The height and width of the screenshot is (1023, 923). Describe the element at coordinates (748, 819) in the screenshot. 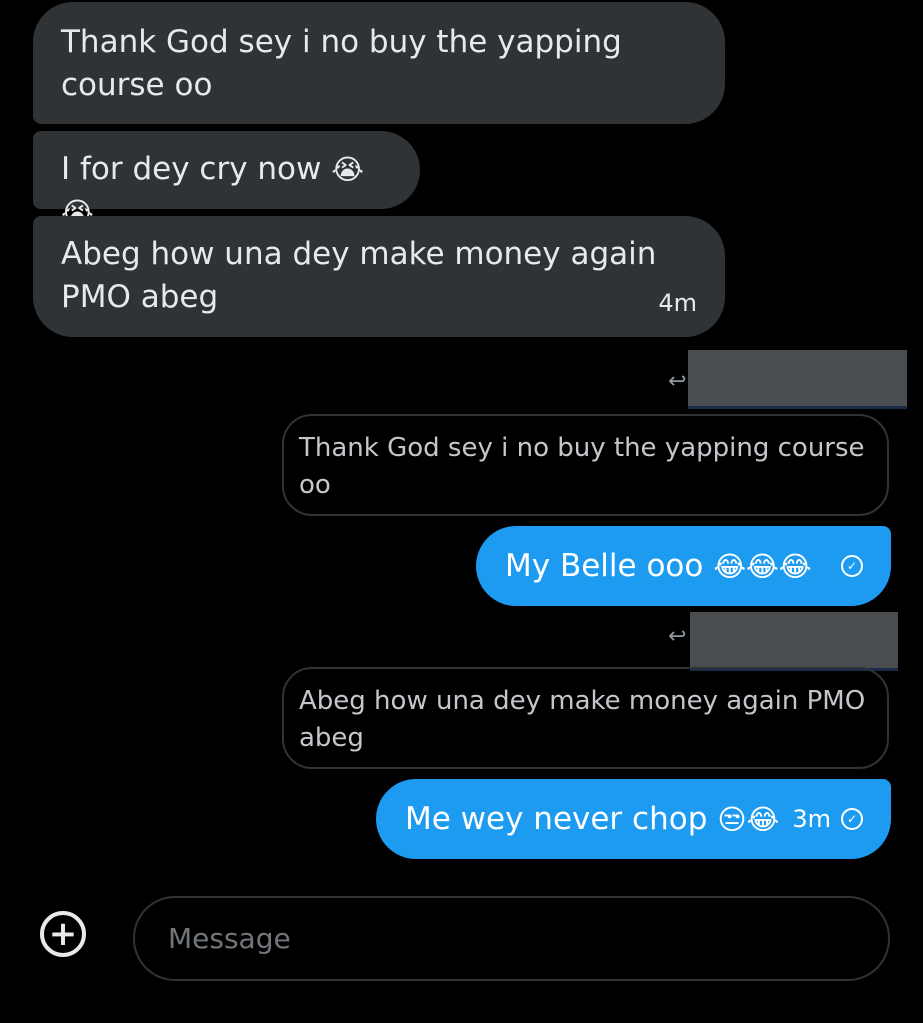

I see `unamused-laughing-emoji: 😒😂` at that location.